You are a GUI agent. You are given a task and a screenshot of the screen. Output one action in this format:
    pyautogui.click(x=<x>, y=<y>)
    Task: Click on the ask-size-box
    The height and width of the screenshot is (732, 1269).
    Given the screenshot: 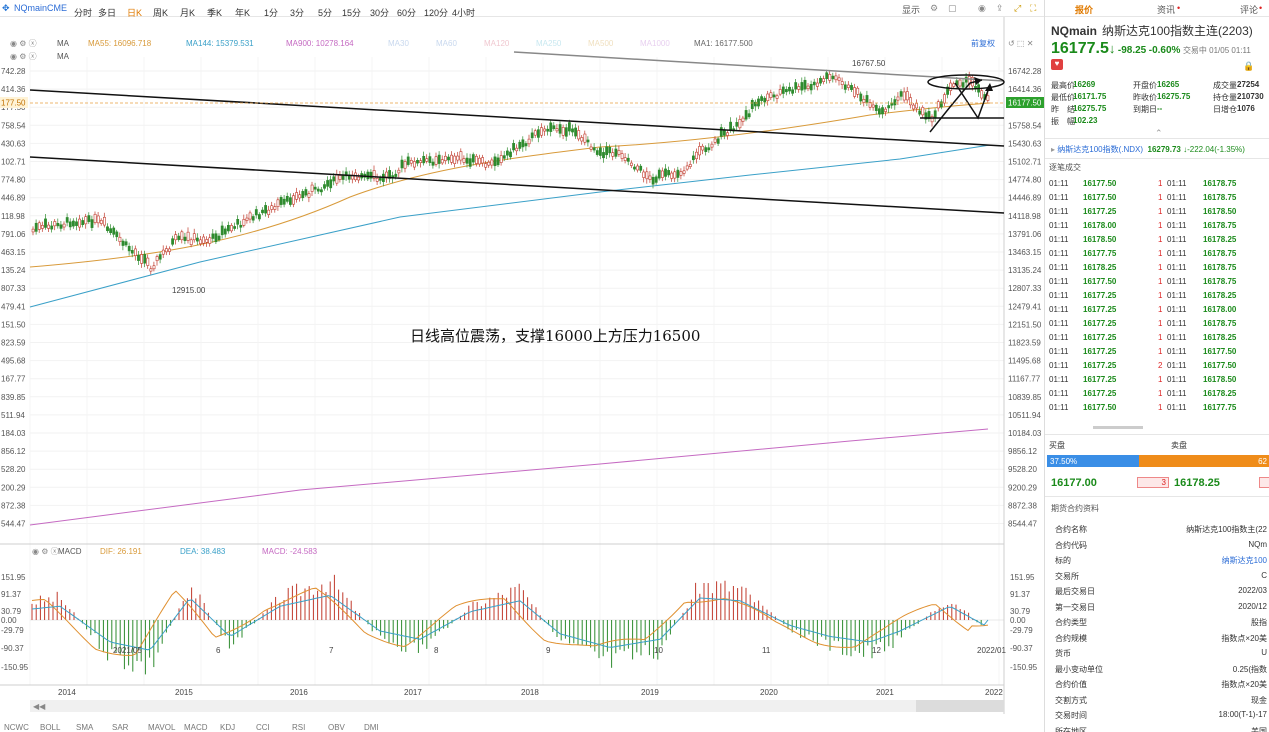 What is the action you would take?
    pyautogui.click(x=1264, y=482)
    